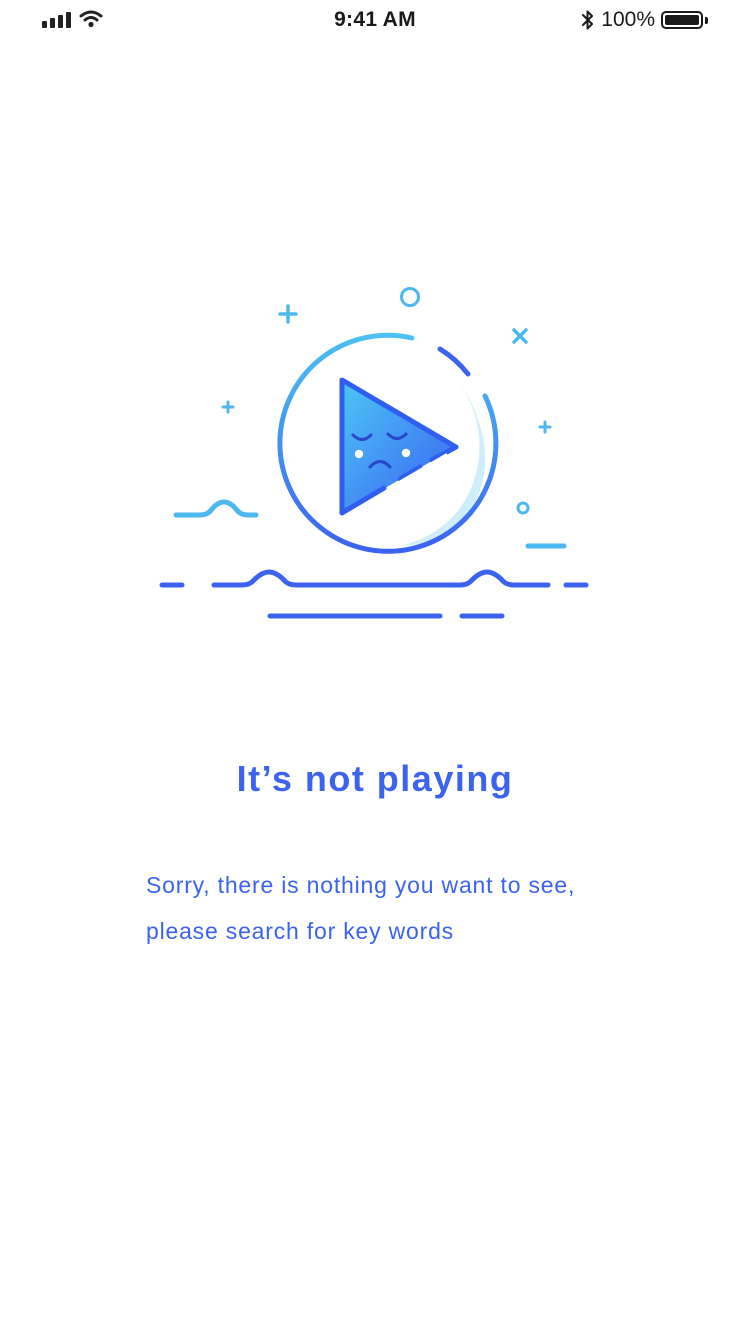 This screenshot has width=750, height=1334. I want to click on sad-play-button-icon, so click(374, 453).